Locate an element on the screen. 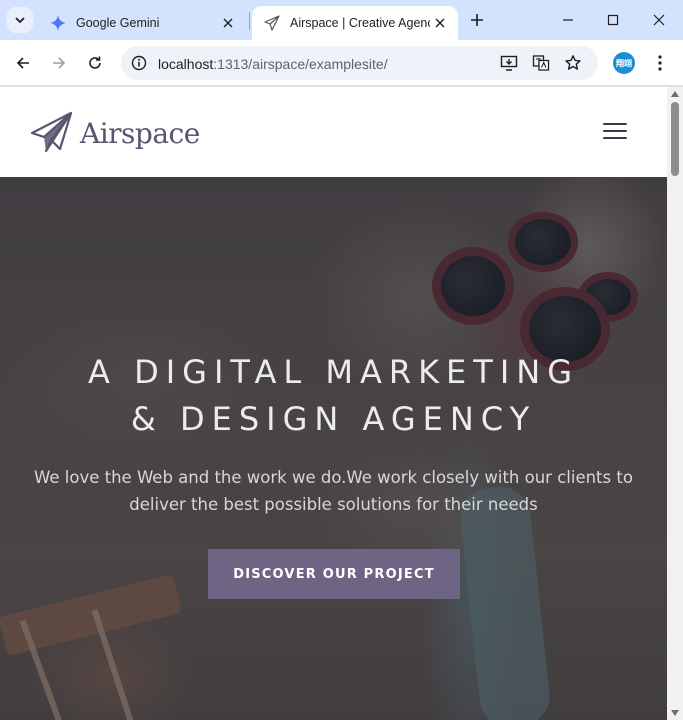 Image resolution: width=683 pixels, height=720 pixels. reload-icon is located at coordinates (95, 62).